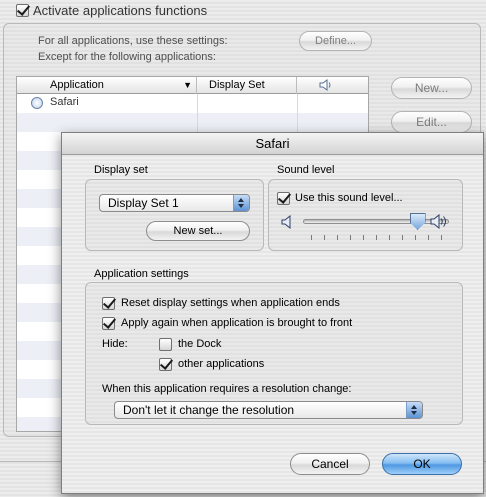 The height and width of the screenshot is (497, 486). I want to click on activate-checkbox, so click(22, 10).